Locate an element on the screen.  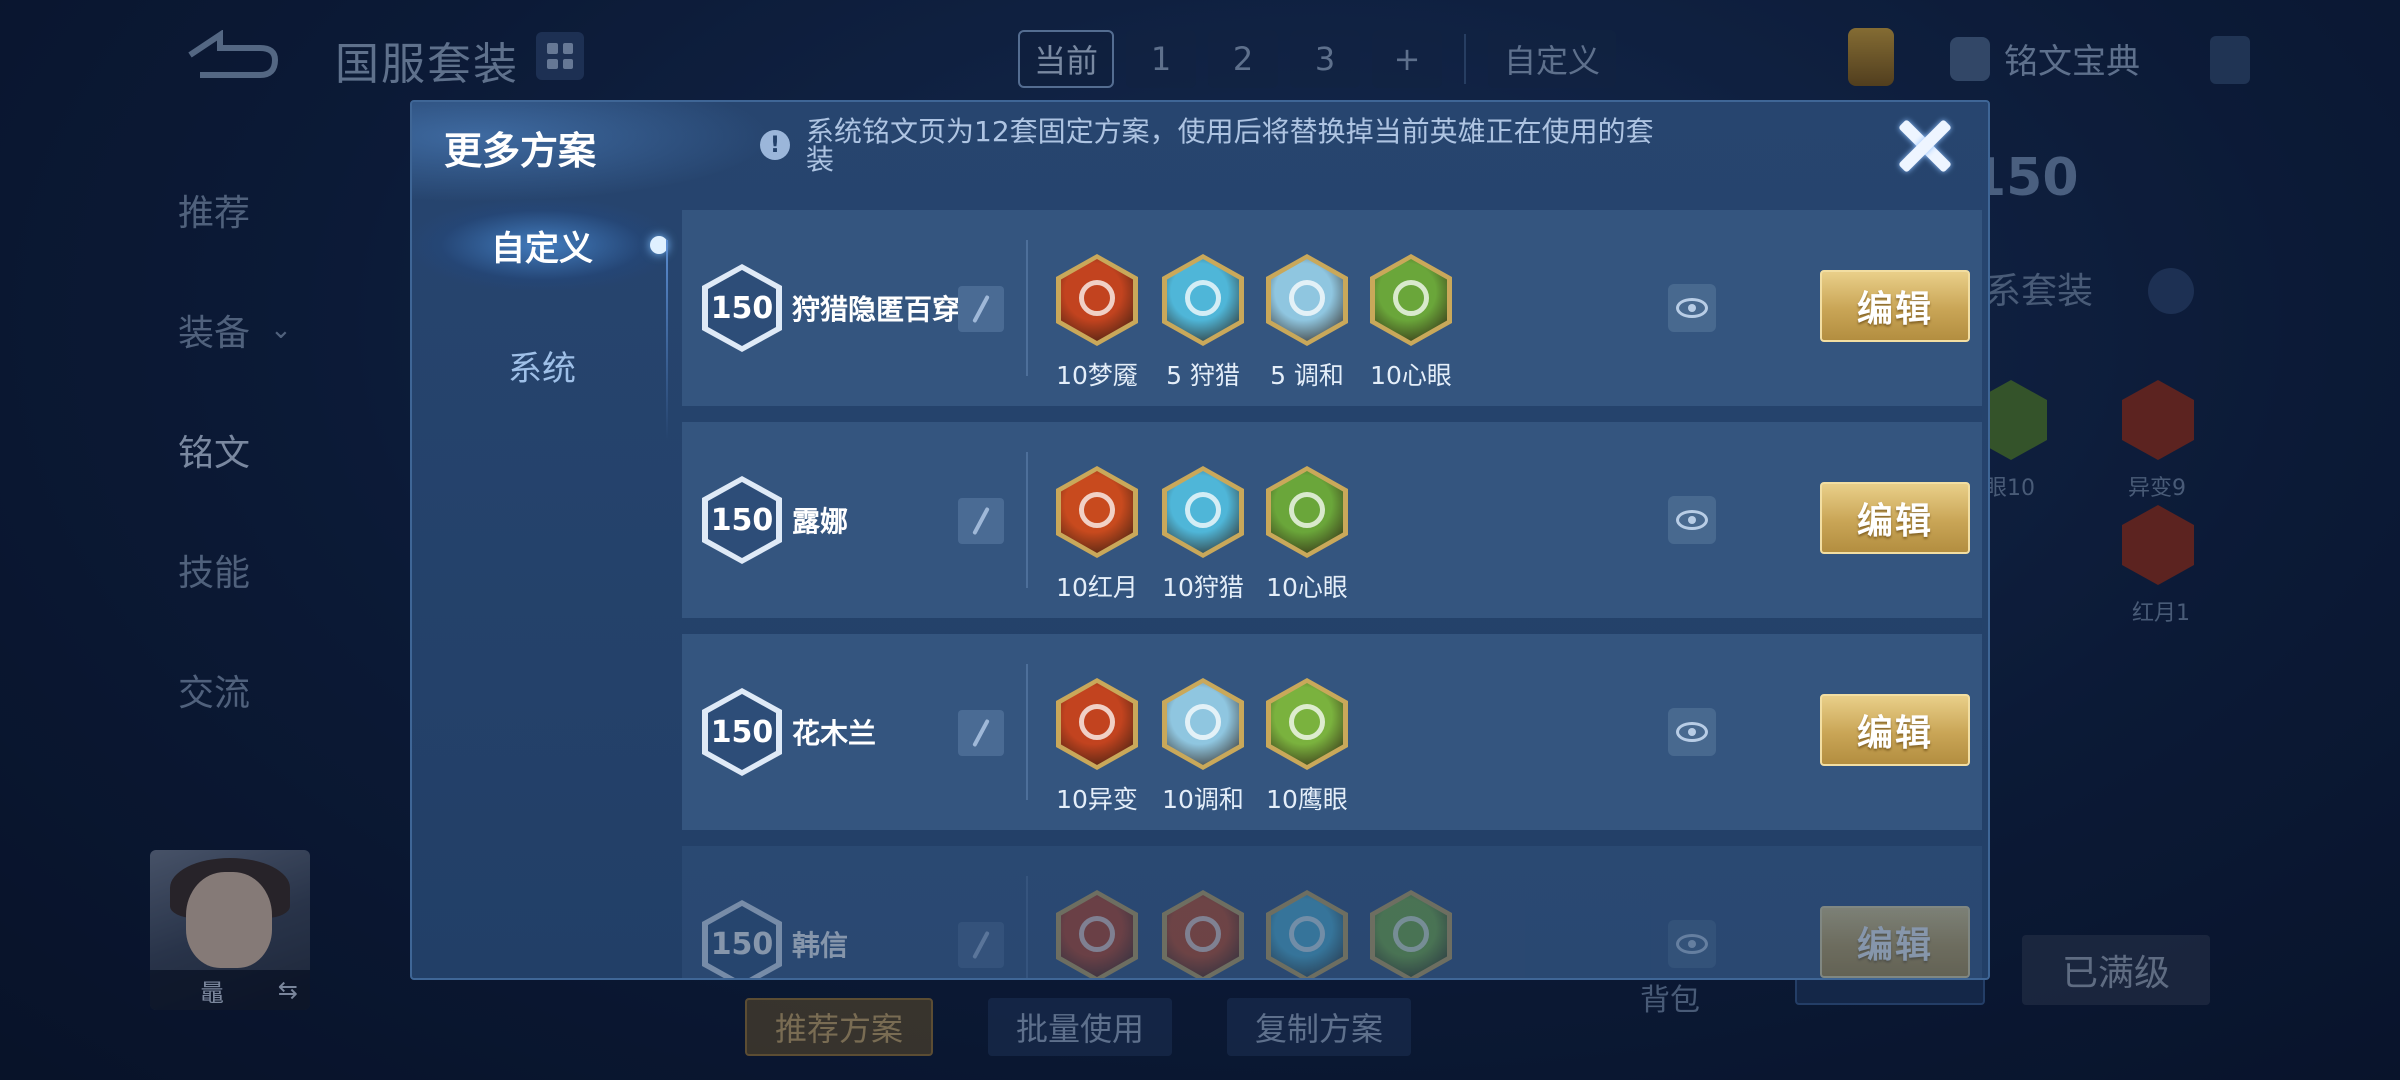
rune-count-label: 5 狩猎 is located at coordinates (1203, 375).